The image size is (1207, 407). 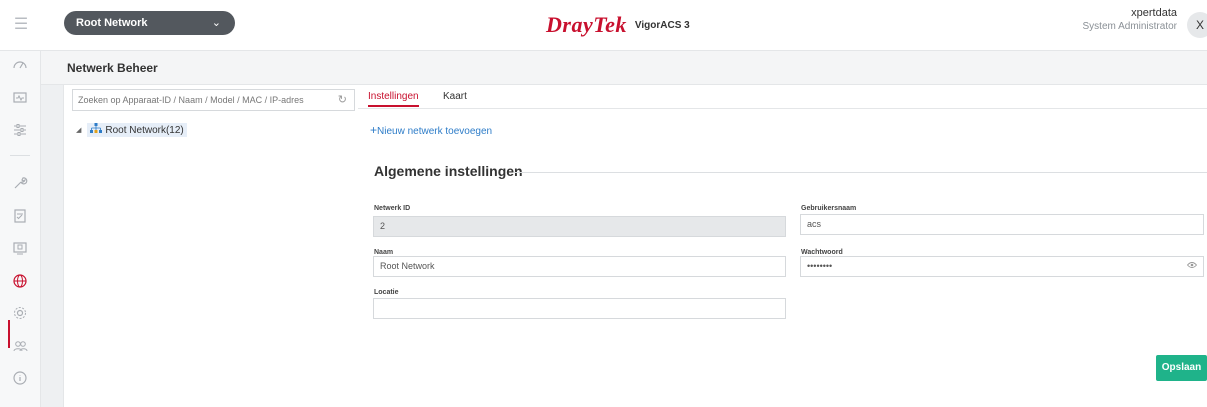 I want to click on draytek-logo: DrayTek, so click(x=586, y=24).